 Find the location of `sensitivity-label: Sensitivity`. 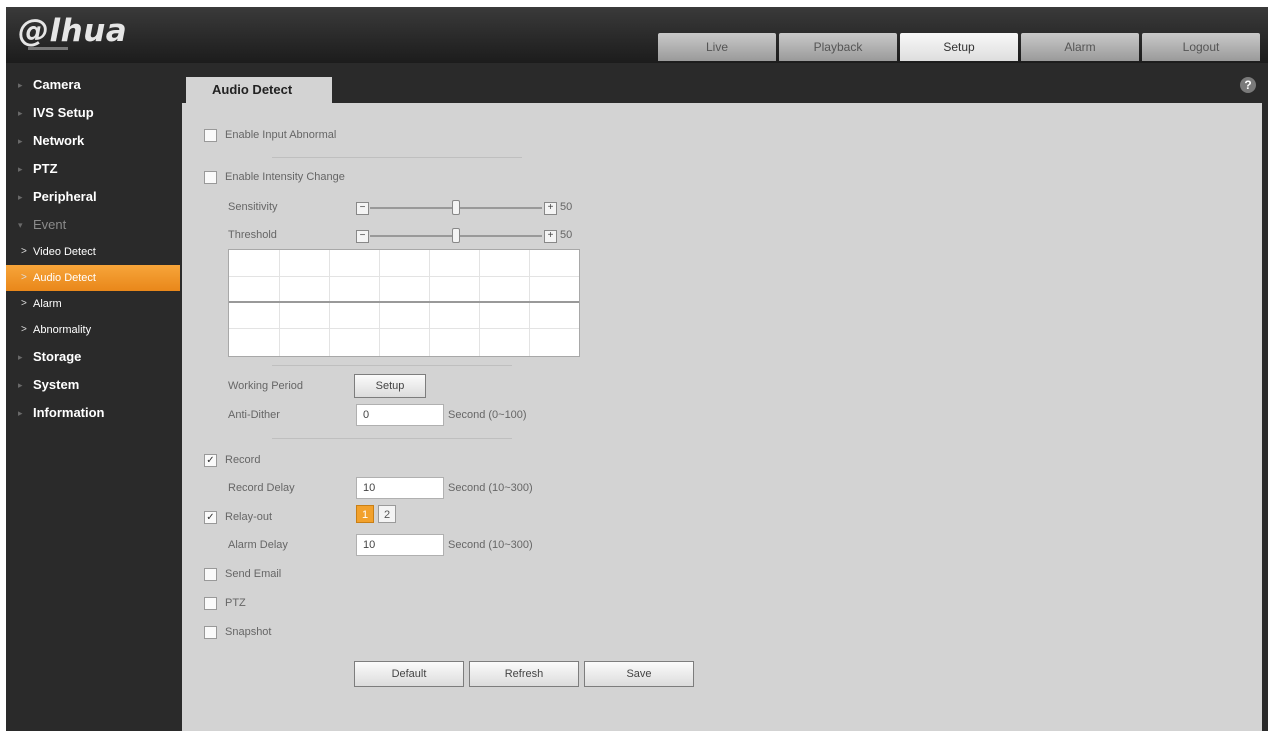

sensitivity-label: Sensitivity is located at coordinates (253, 207).